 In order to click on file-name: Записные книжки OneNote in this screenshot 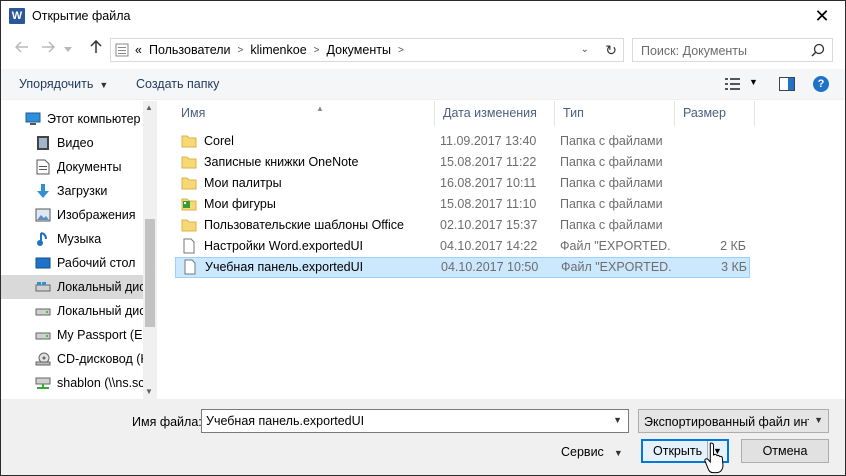, I will do `click(281, 162)`.